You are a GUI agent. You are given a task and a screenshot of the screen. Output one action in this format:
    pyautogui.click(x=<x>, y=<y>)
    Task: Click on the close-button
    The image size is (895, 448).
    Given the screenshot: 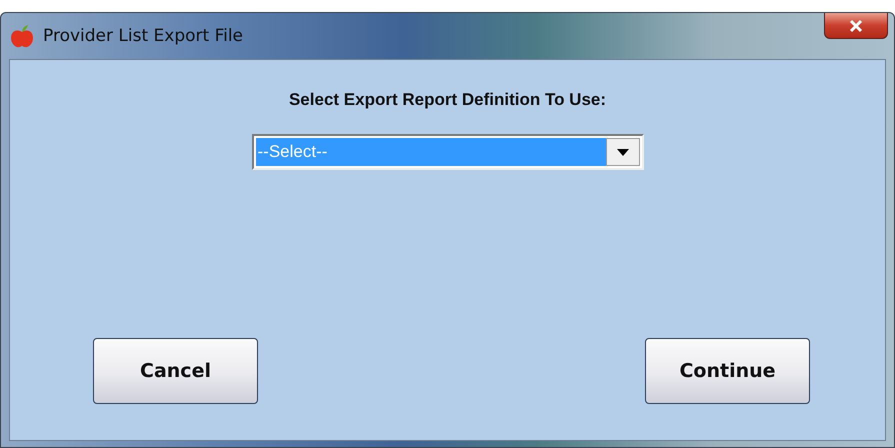 What is the action you would take?
    pyautogui.click(x=856, y=26)
    